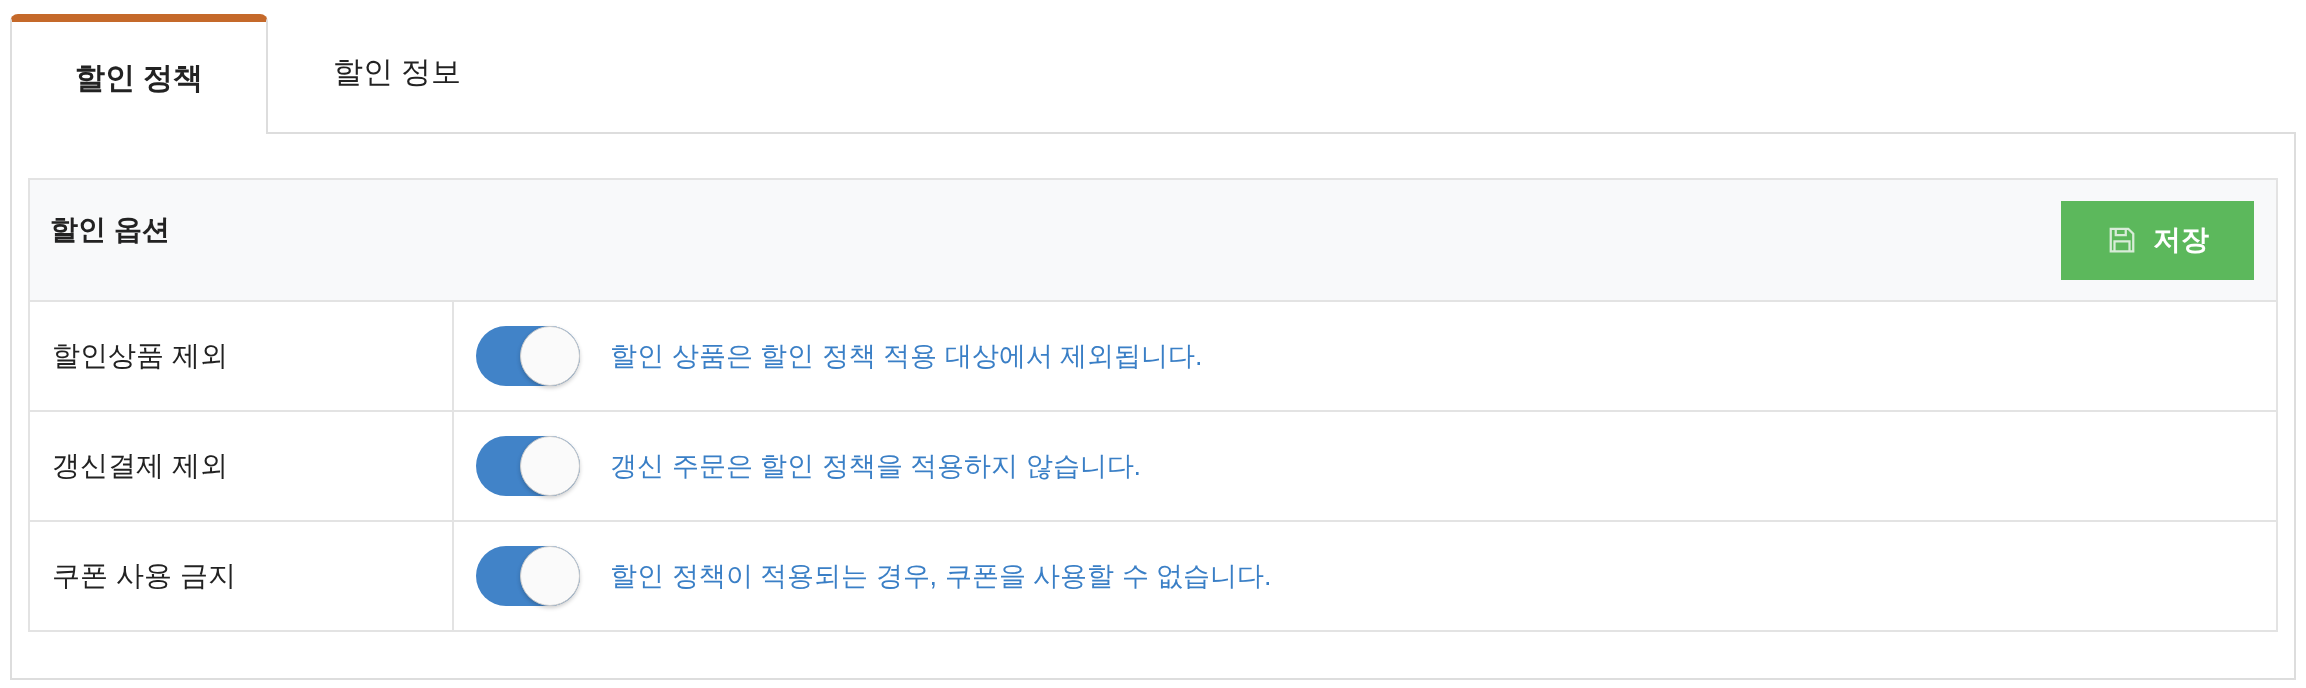 This screenshot has width=2306, height=688. I want to click on tab: 할인 정보, so click(397, 72).